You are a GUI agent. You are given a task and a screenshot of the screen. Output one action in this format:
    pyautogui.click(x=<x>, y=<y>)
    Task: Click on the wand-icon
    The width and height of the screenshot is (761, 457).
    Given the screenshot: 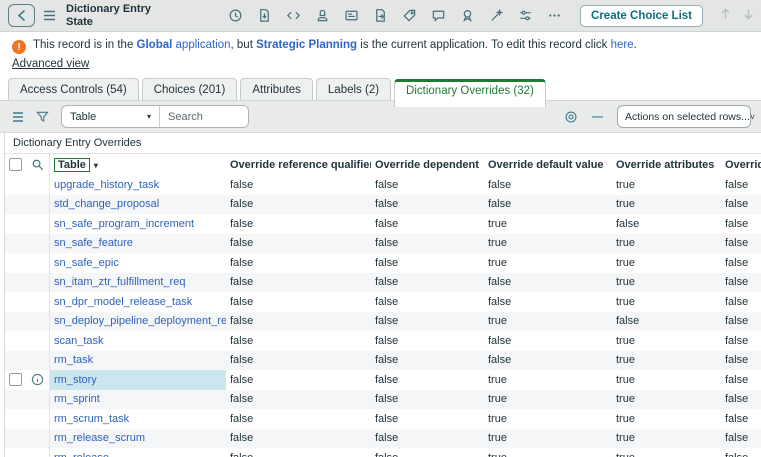 What is the action you would take?
    pyautogui.click(x=496, y=15)
    